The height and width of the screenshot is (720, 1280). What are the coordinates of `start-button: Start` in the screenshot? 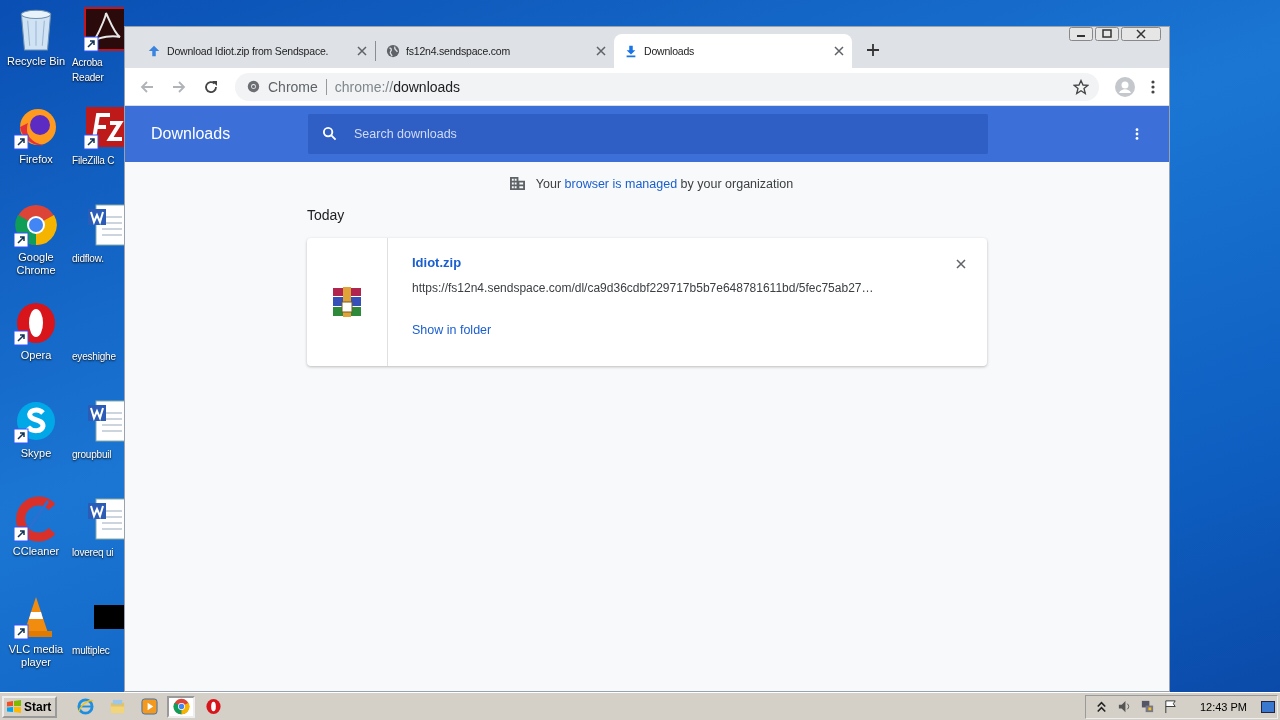 It's located at (30, 706).